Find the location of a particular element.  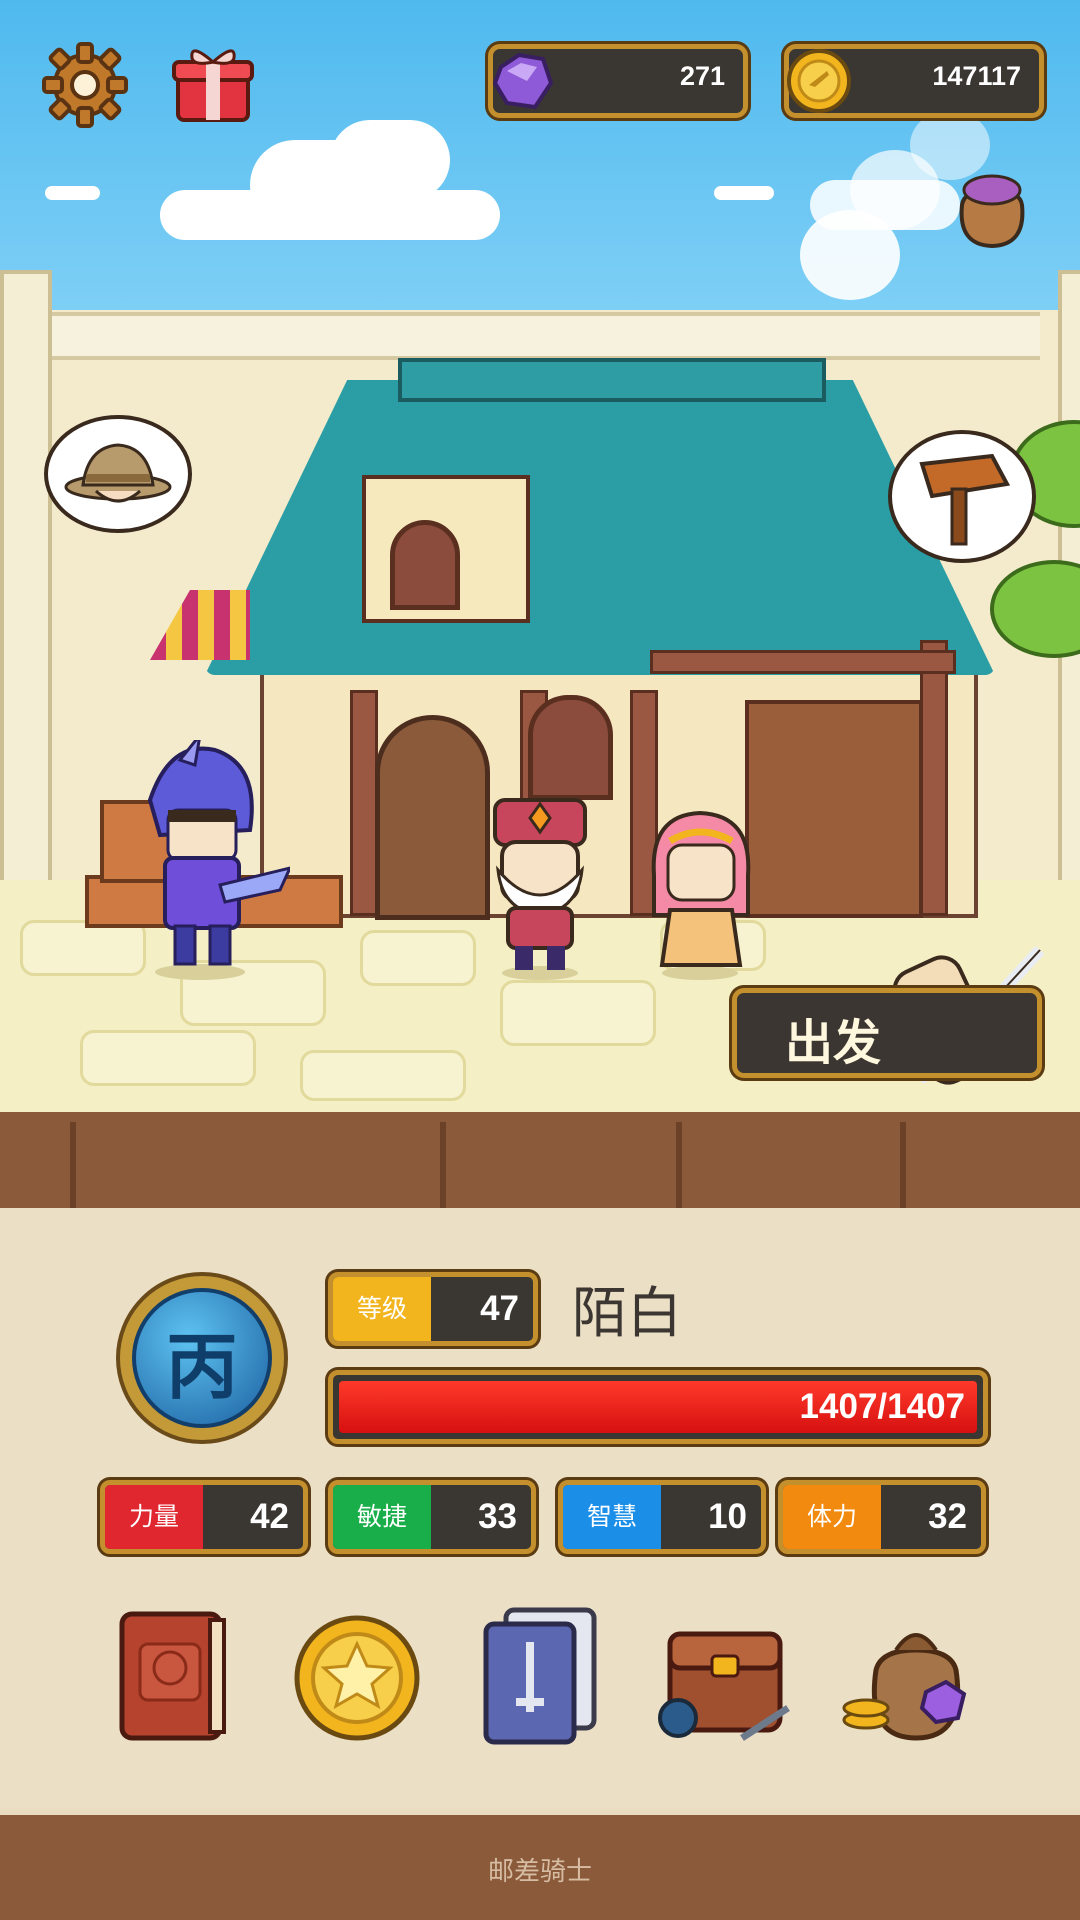

stat-value: 33 is located at coordinates (497, 1516).